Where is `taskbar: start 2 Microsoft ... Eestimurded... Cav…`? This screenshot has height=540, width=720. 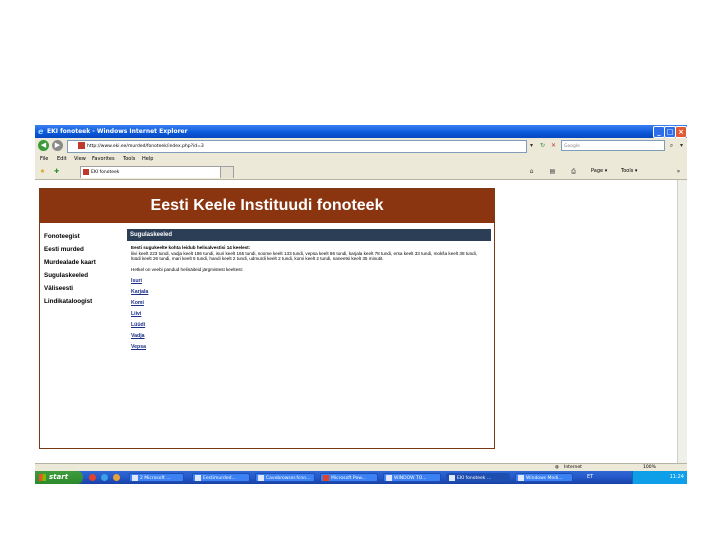 taskbar: start 2 Microsoft ... Eestimurded... Cav… is located at coordinates (361, 477).